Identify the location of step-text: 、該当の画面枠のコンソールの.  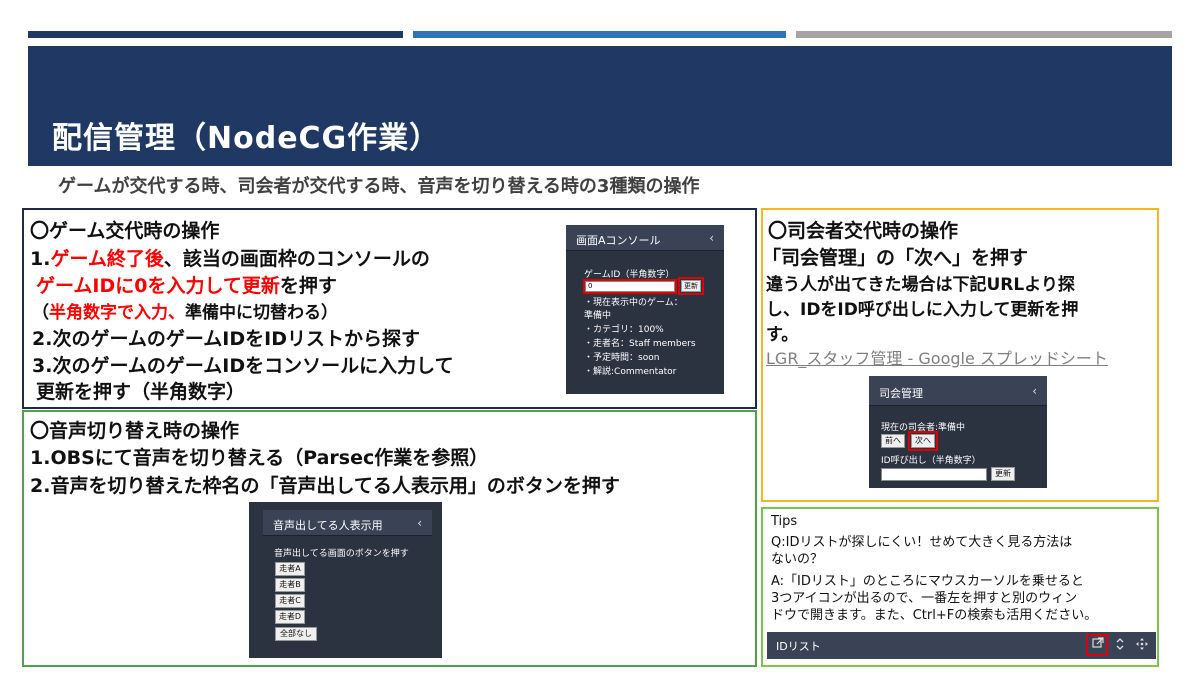
(296, 259).